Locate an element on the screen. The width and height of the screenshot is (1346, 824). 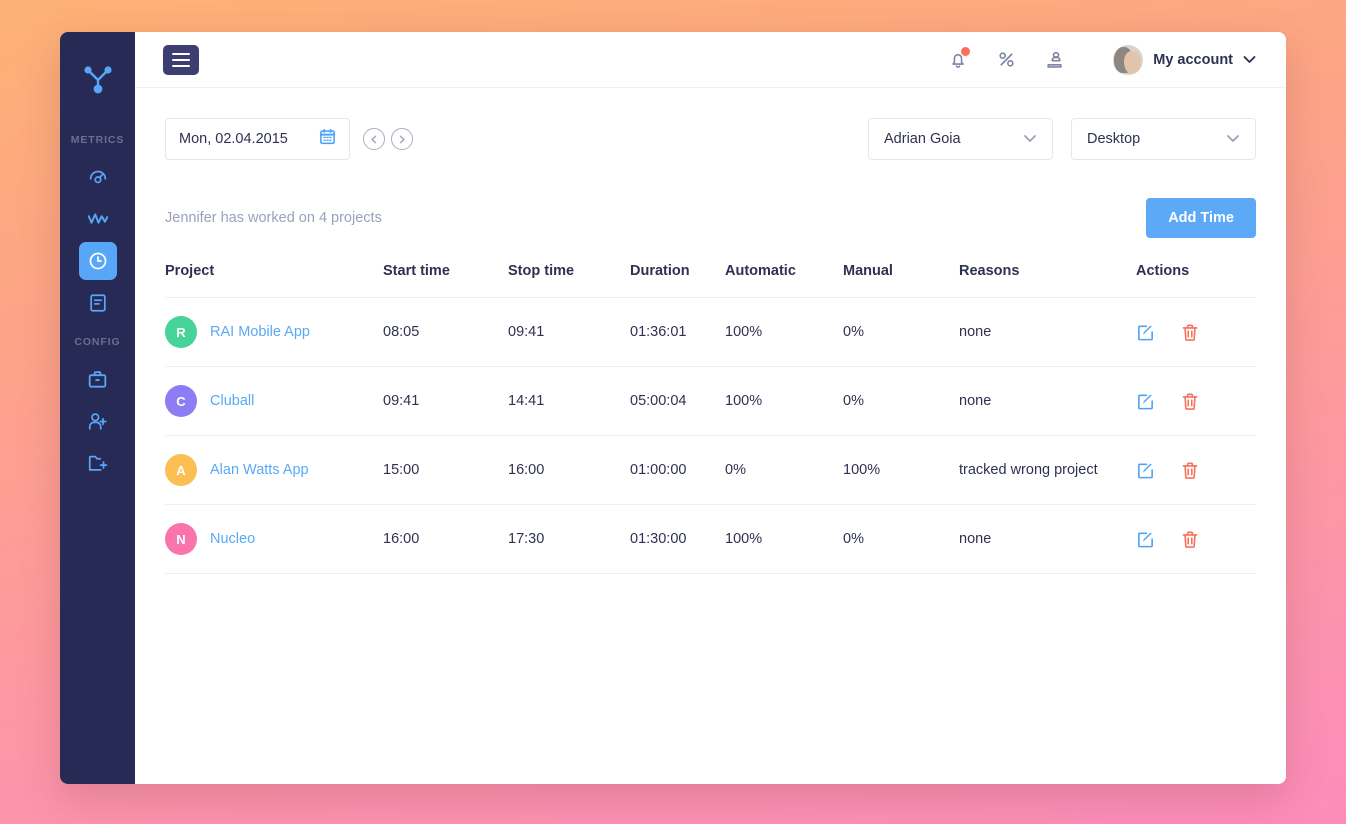
sidebar-item-add-project is located at coordinates (98, 463).